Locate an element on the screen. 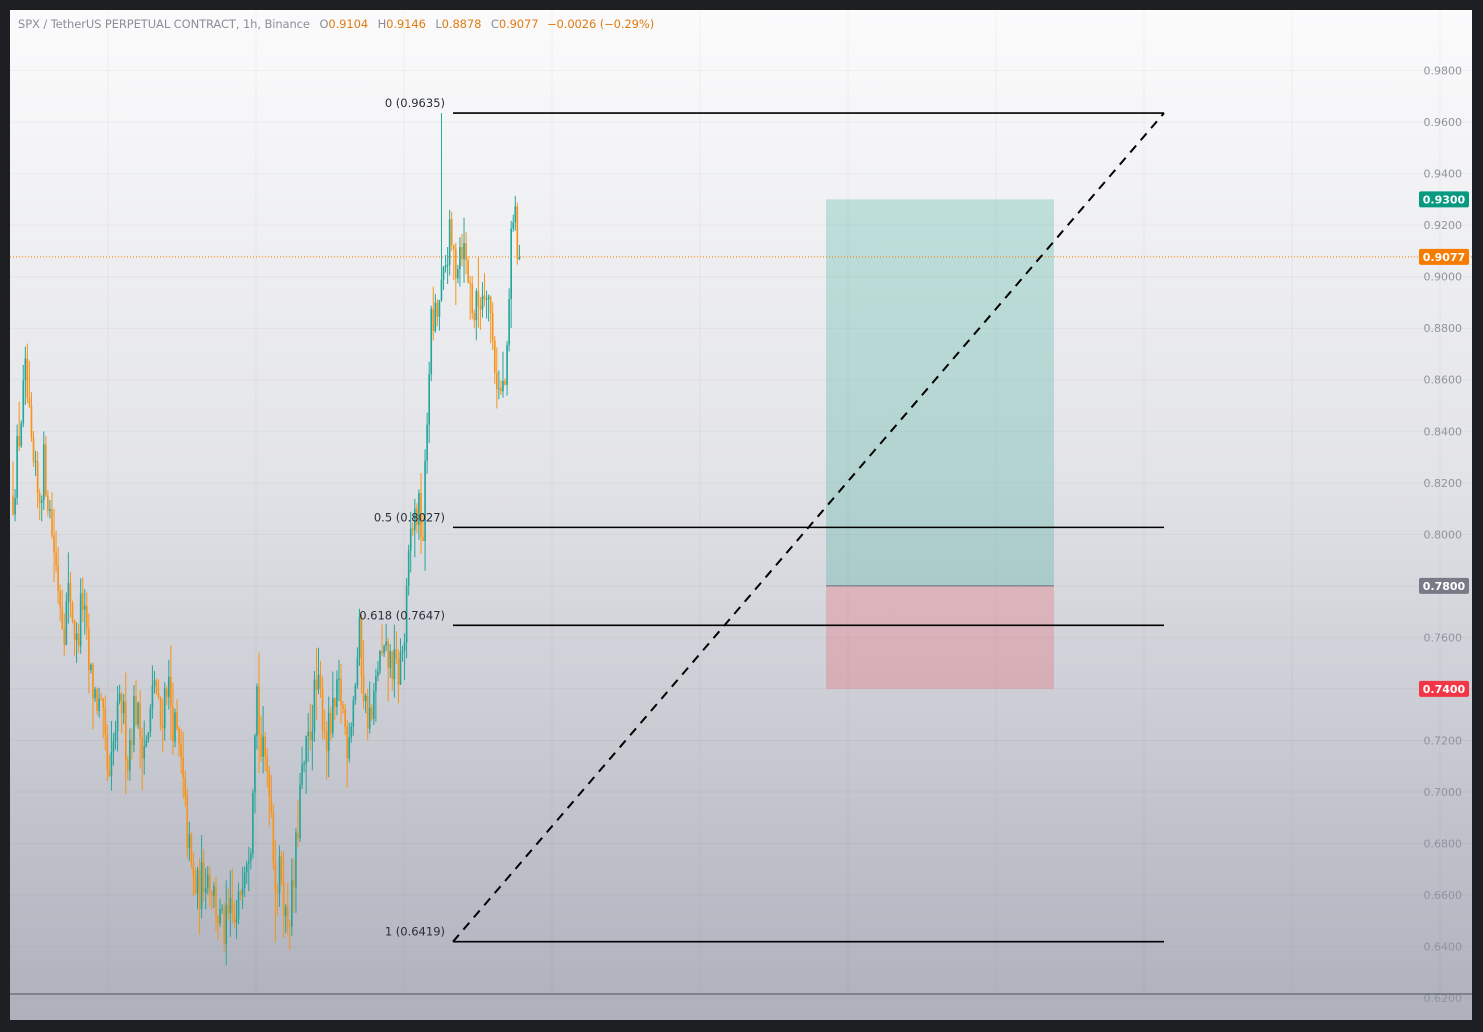 This screenshot has width=1483, height=1032. fib-level-label: 0.5 (0.8027) is located at coordinates (409, 517).